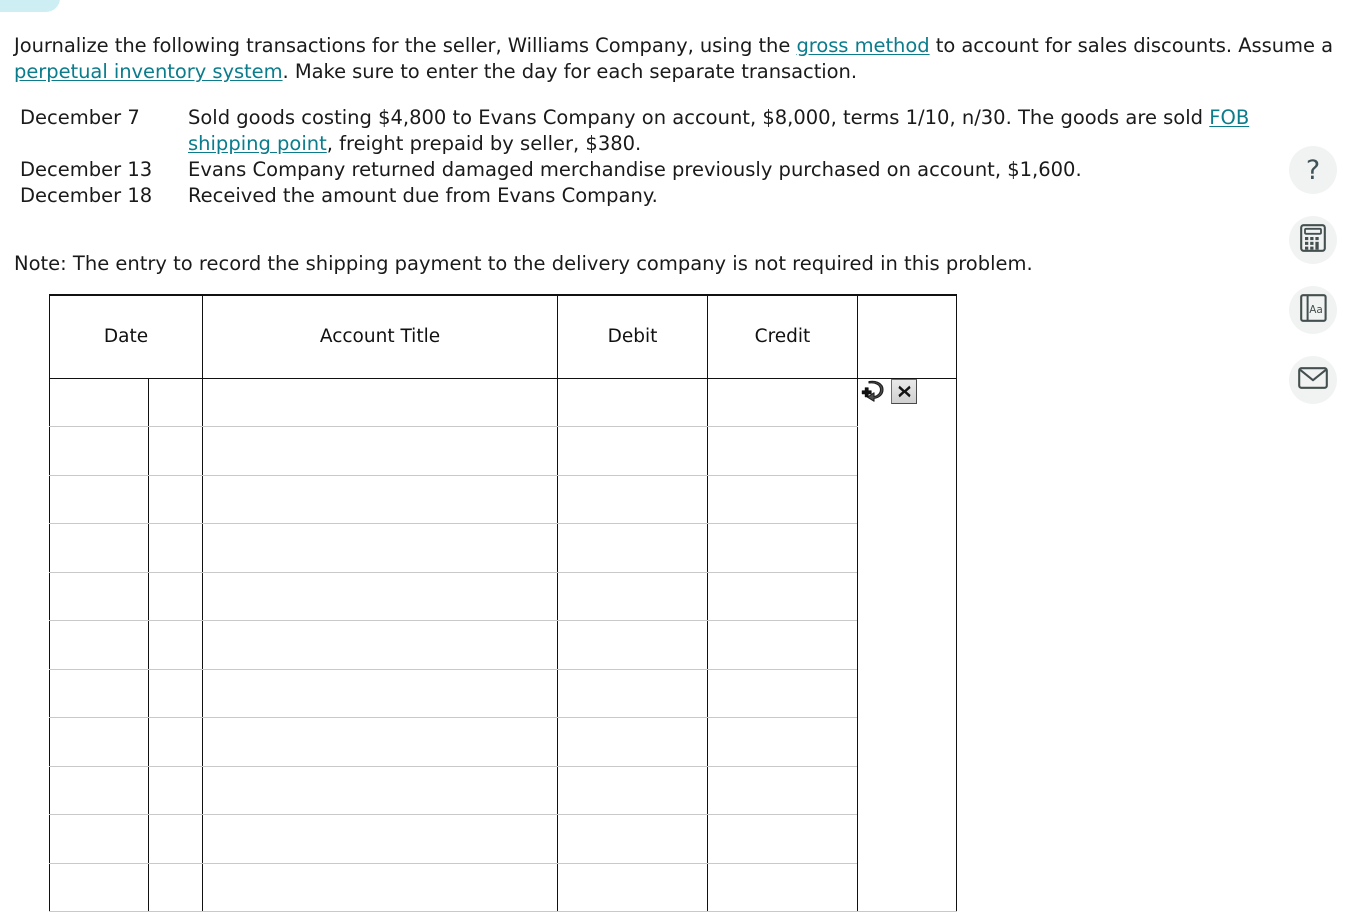 The width and height of the screenshot is (1351, 916). I want to click on calculator-button, so click(1313, 240).